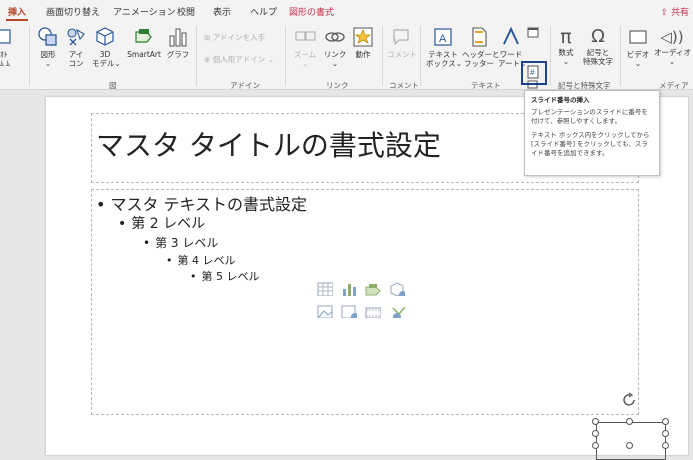 This screenshot has width=693, height=460. What do you see at coordinates (598, 36) in the screenshot?
I see `omega-icon: Ω` at bounding box center [598, 36].